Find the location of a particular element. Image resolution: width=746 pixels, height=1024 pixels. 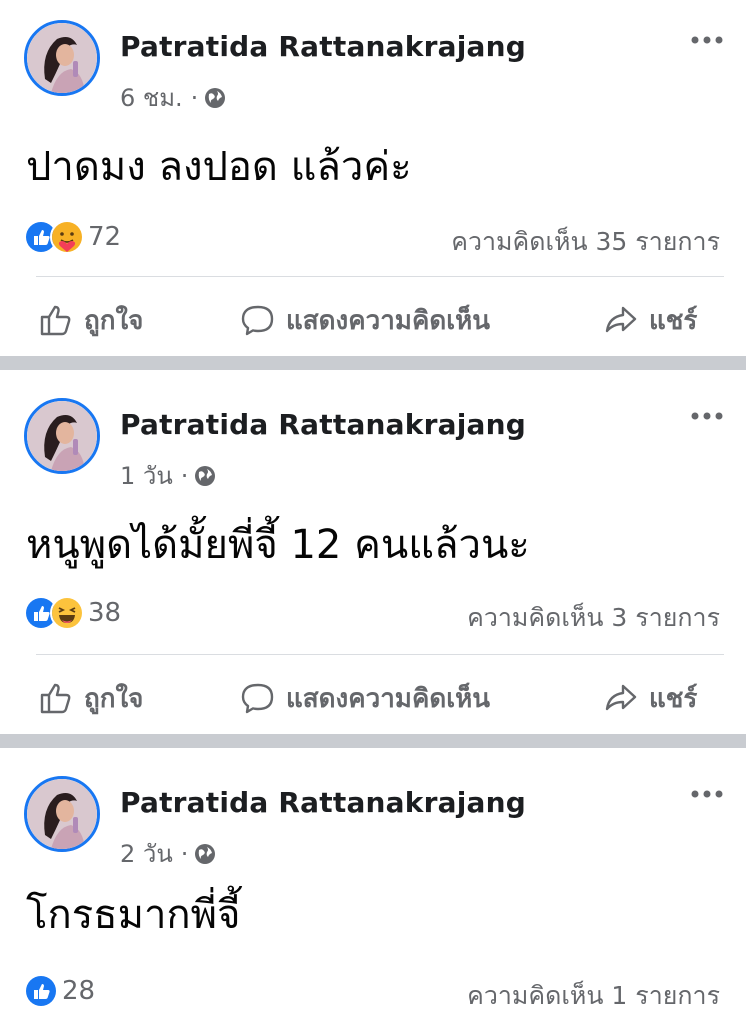

post-text: หนูพูดได้มั้ยพี่จี้ 12 คนแล้วนะ is located at coordinates (278, 545).